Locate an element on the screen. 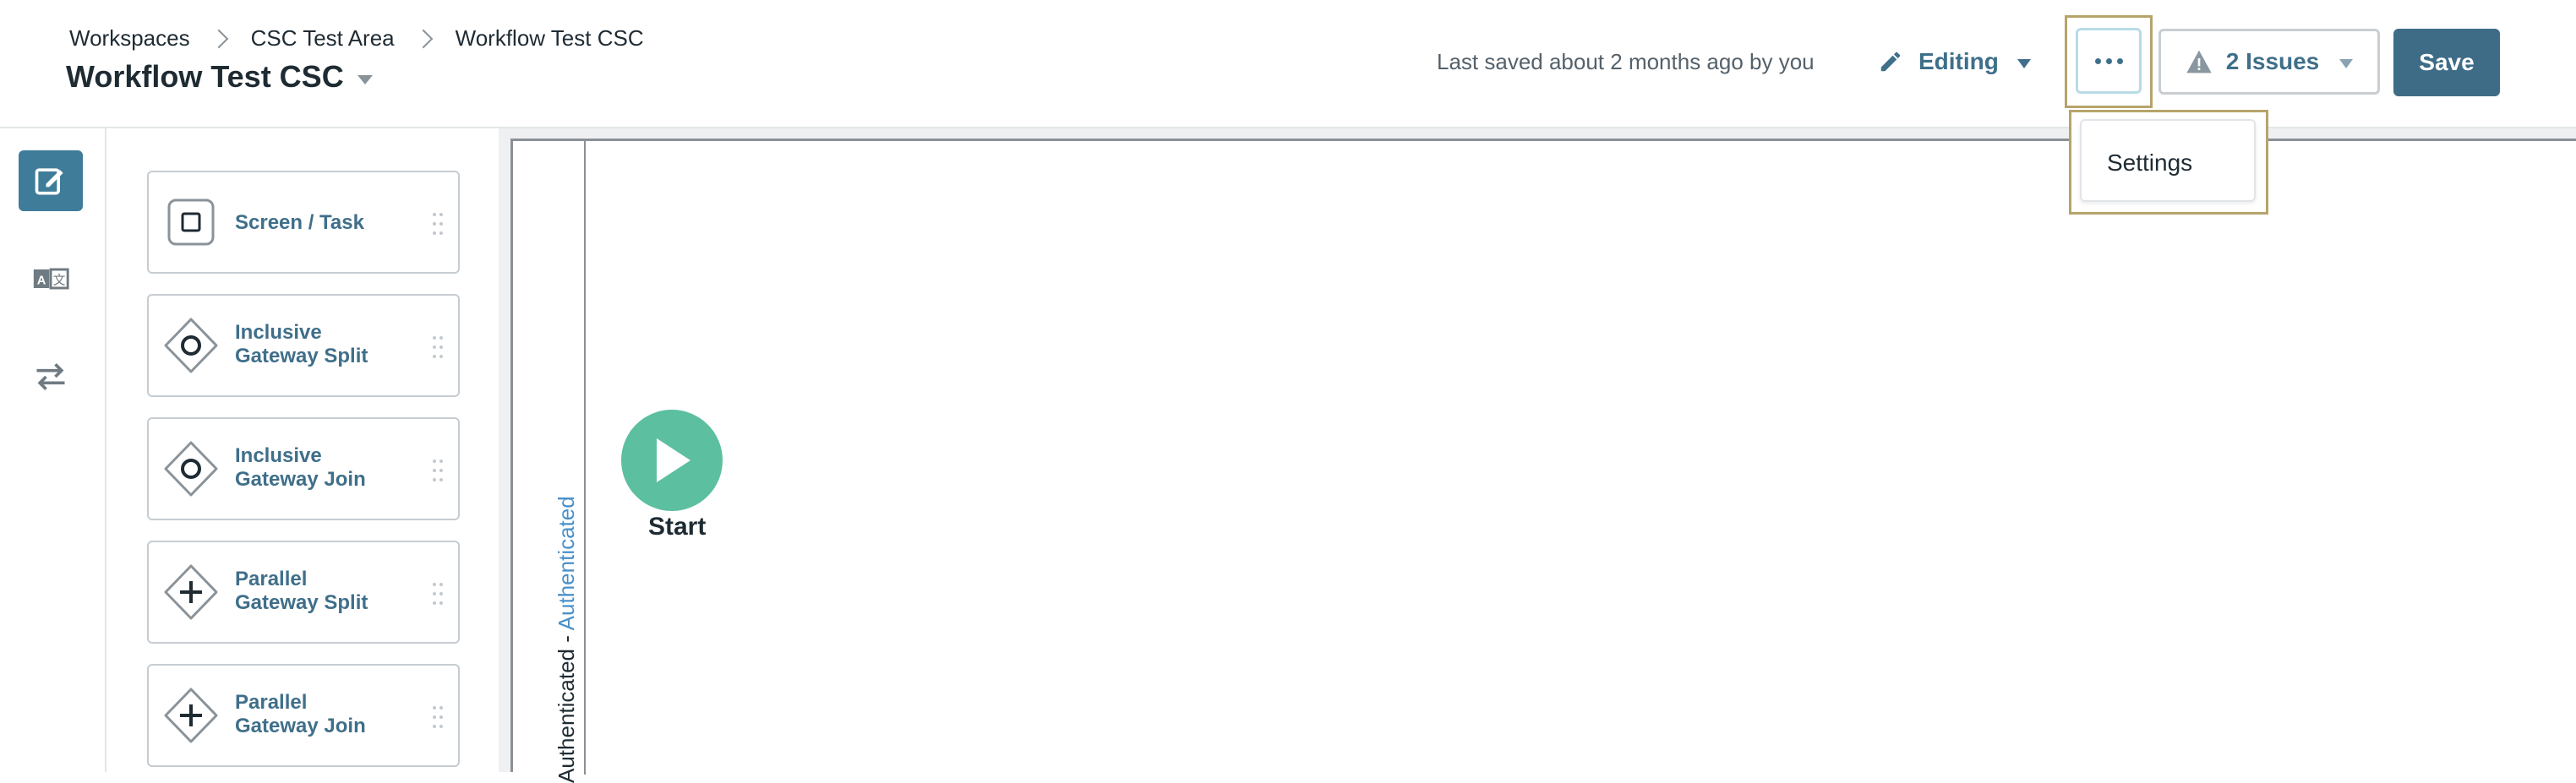 The width and height of the screenshot is (2576, 783). palette-item-inclusive-gateway-join: Inclusive Gateway Join is located at coordinates (303, 468).